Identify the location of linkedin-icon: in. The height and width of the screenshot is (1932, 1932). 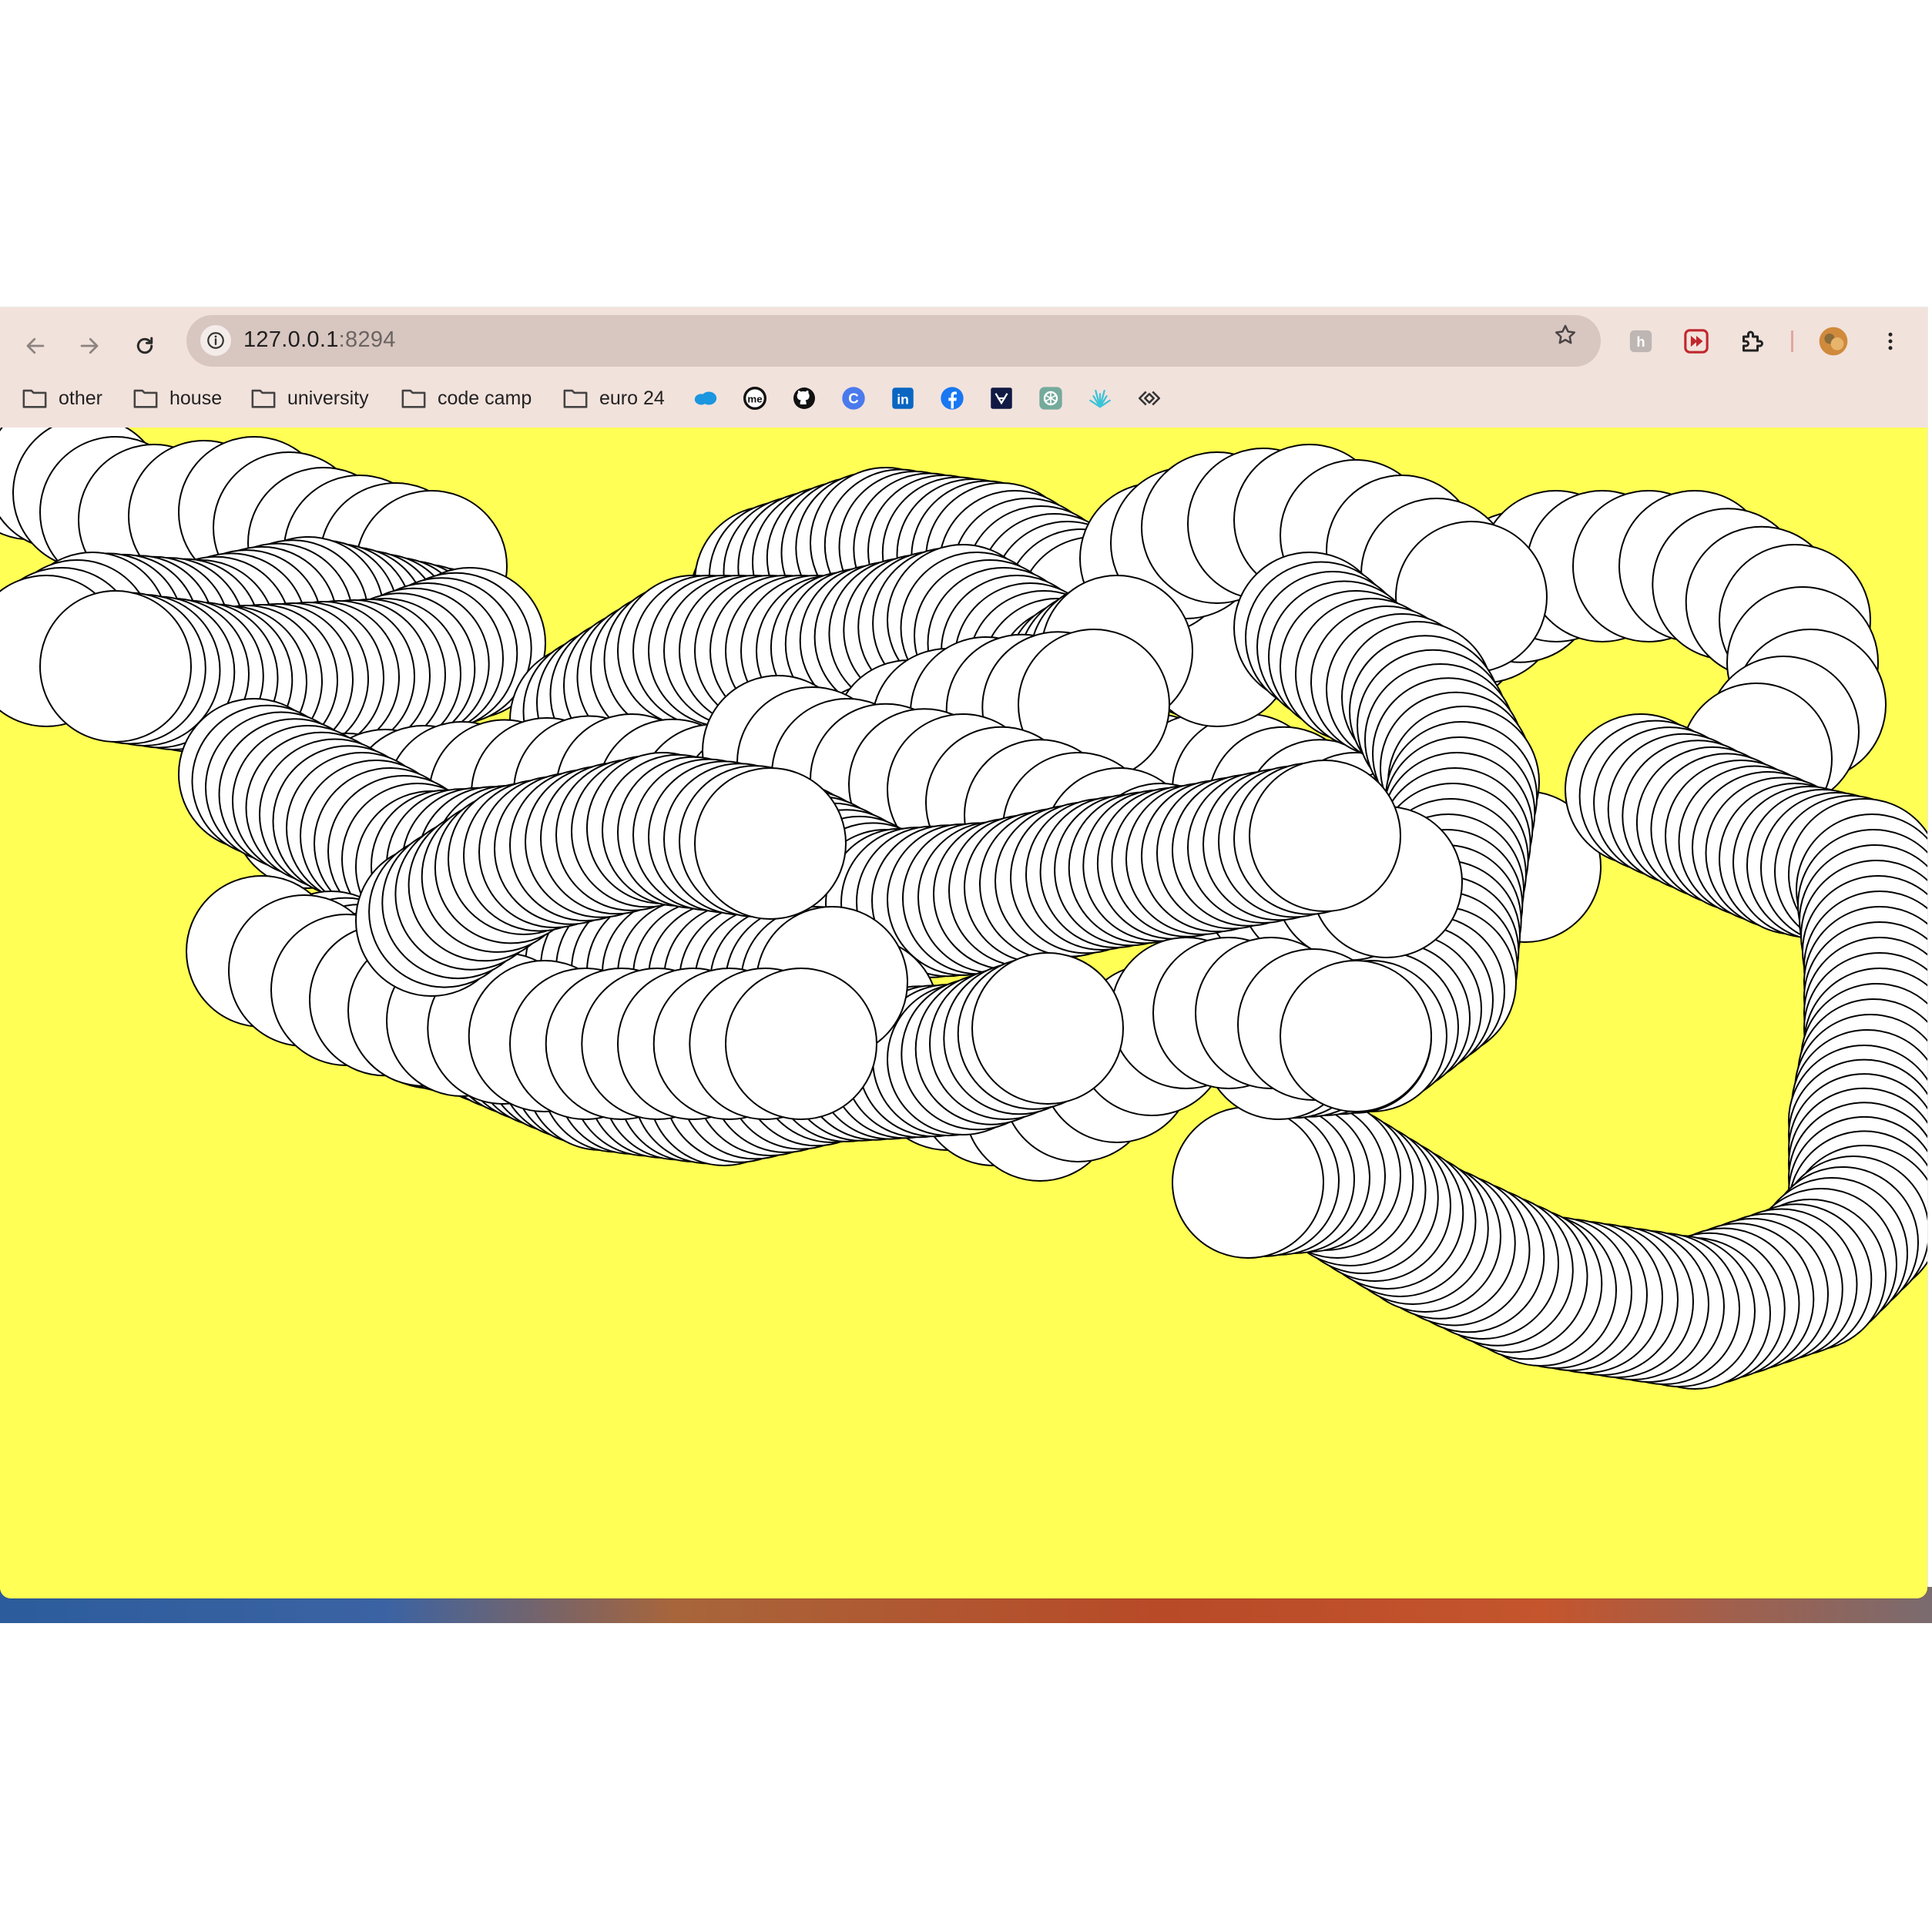
(903, 398).